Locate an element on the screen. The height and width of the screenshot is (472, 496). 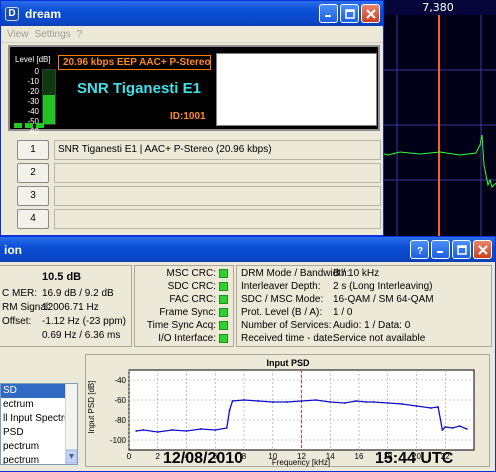
sysev-titlebar: ion ? is located at coordinates (247, 249).